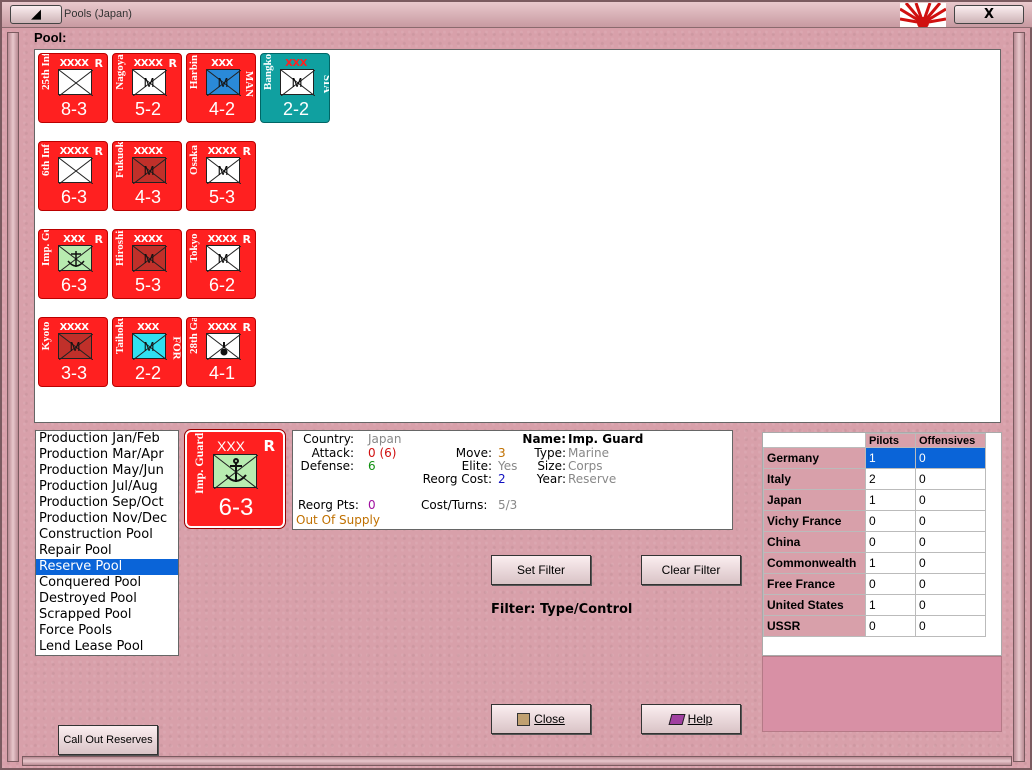 The height and width of the screenshot is (770, 1032). I want to click on unit-name-label: 6th Inf, so click(46, 160).